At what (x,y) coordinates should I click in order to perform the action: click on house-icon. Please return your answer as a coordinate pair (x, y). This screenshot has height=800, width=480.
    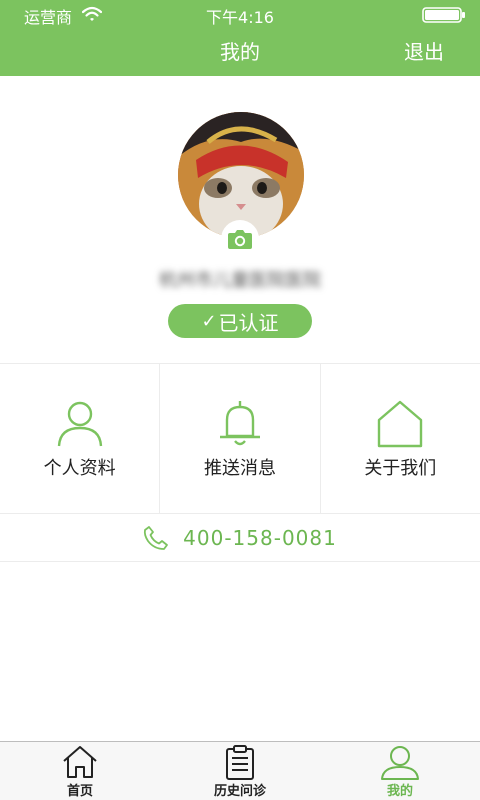
    Looking at the image, I should click on (400, 424).